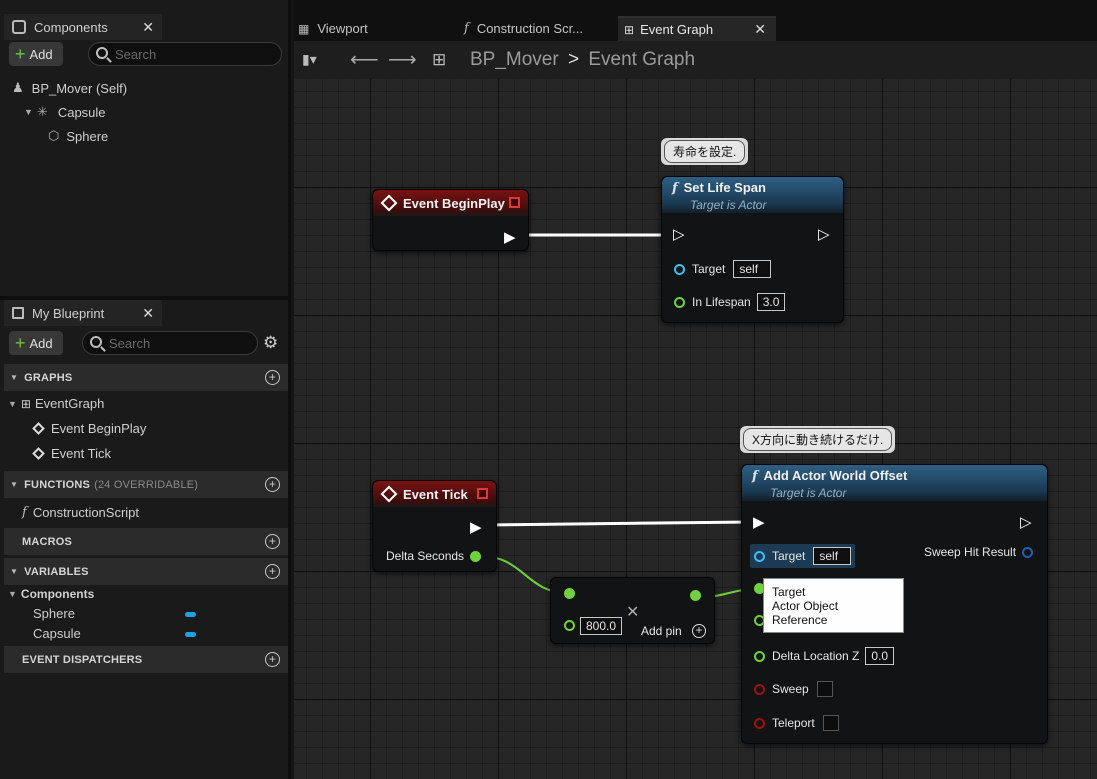 The image size is (1097, 779). I want to click on my-blueprint-tab: My Blueprint ✕, so click(83, 313).